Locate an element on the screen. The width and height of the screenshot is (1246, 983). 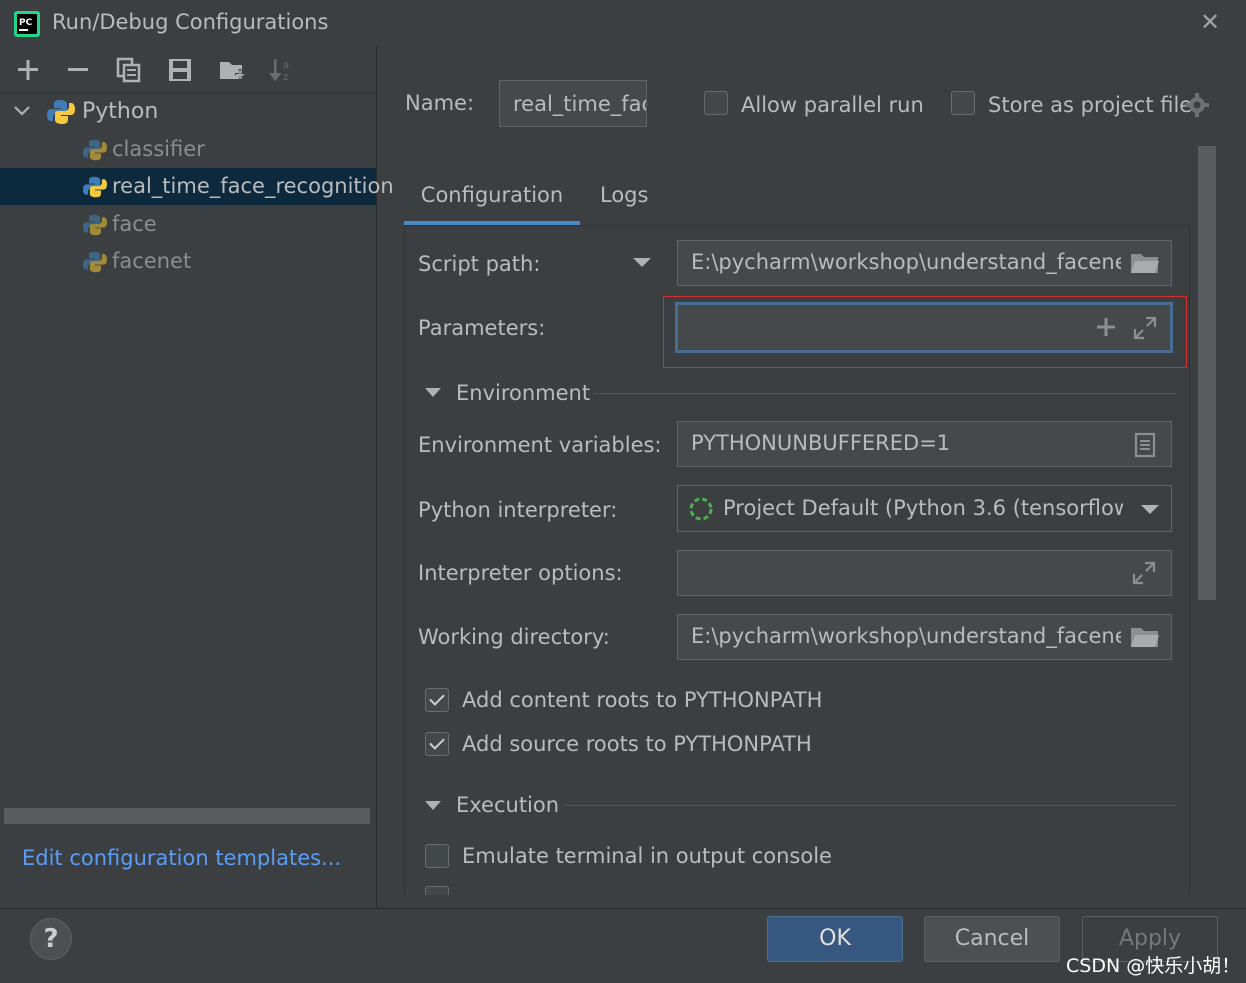
allow-parallel-checkbox is located at coordinates (716, 103).